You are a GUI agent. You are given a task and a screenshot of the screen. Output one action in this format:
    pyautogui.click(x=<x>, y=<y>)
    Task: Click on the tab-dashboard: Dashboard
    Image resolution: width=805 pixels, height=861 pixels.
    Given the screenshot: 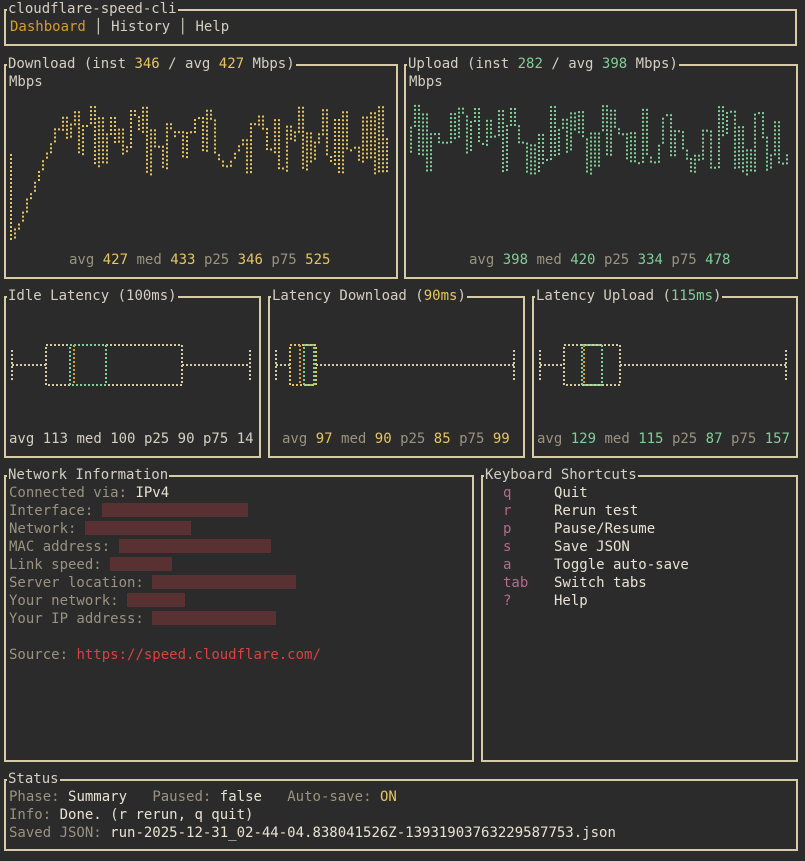 What is the action you would take?
    pyautogui.click(x=48, y=27)
    